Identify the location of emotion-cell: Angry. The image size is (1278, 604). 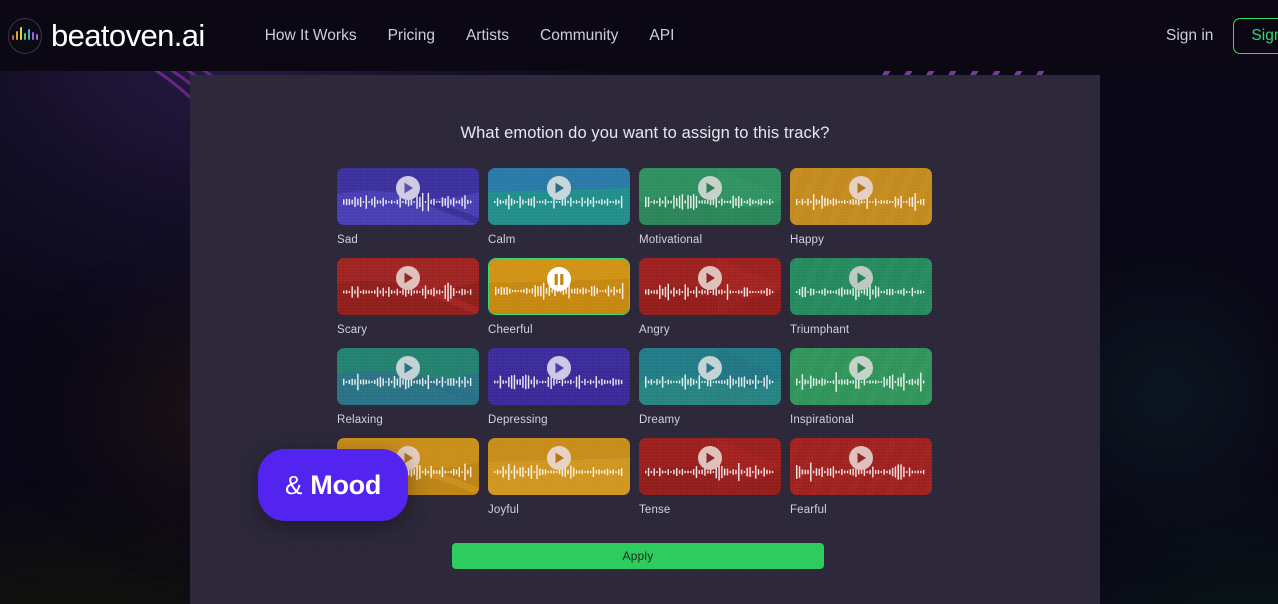
(710, 303).